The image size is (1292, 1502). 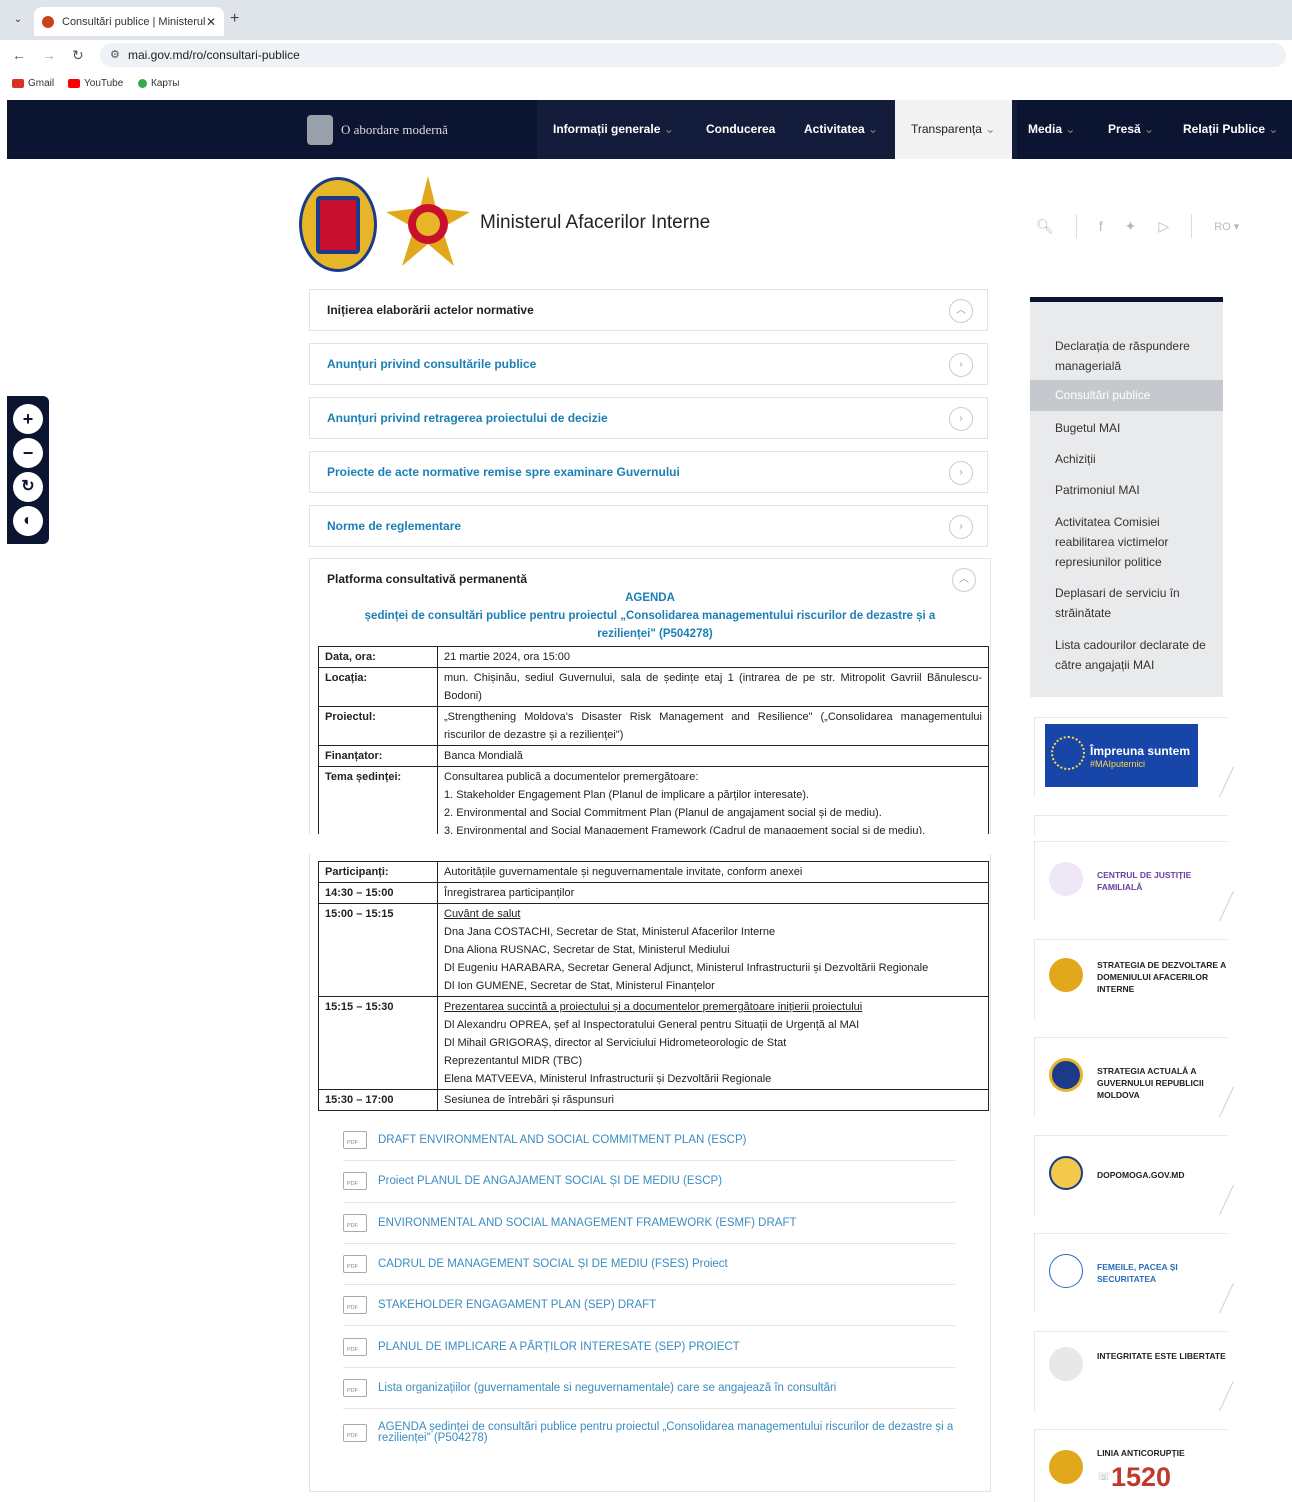 What do you see at coordinates (428, 223) in the screenshot?
I see `mai-star-emblem-icon` at bounding box center [428, 223].